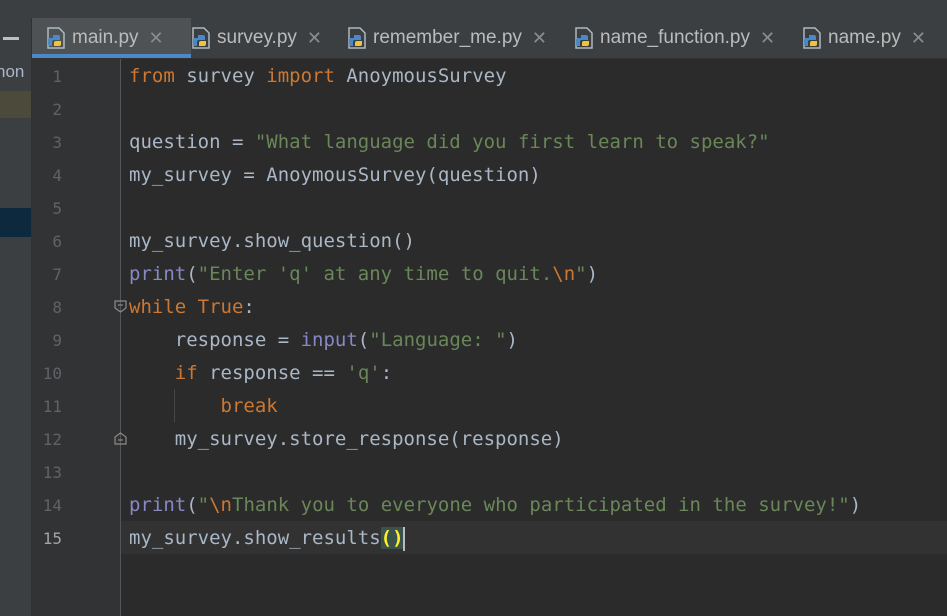  Describe the element at coordinates (249, 406) in the screenshot. I see `code-token: break` at that location.